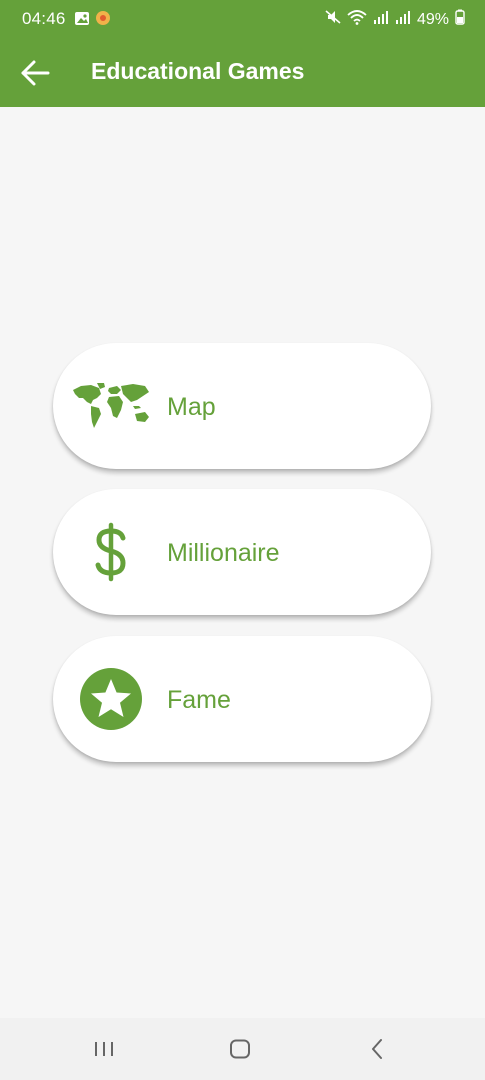  Describe the element at coordinates (191, 407) in the screenshot. I see `map-label: Map` at that location.